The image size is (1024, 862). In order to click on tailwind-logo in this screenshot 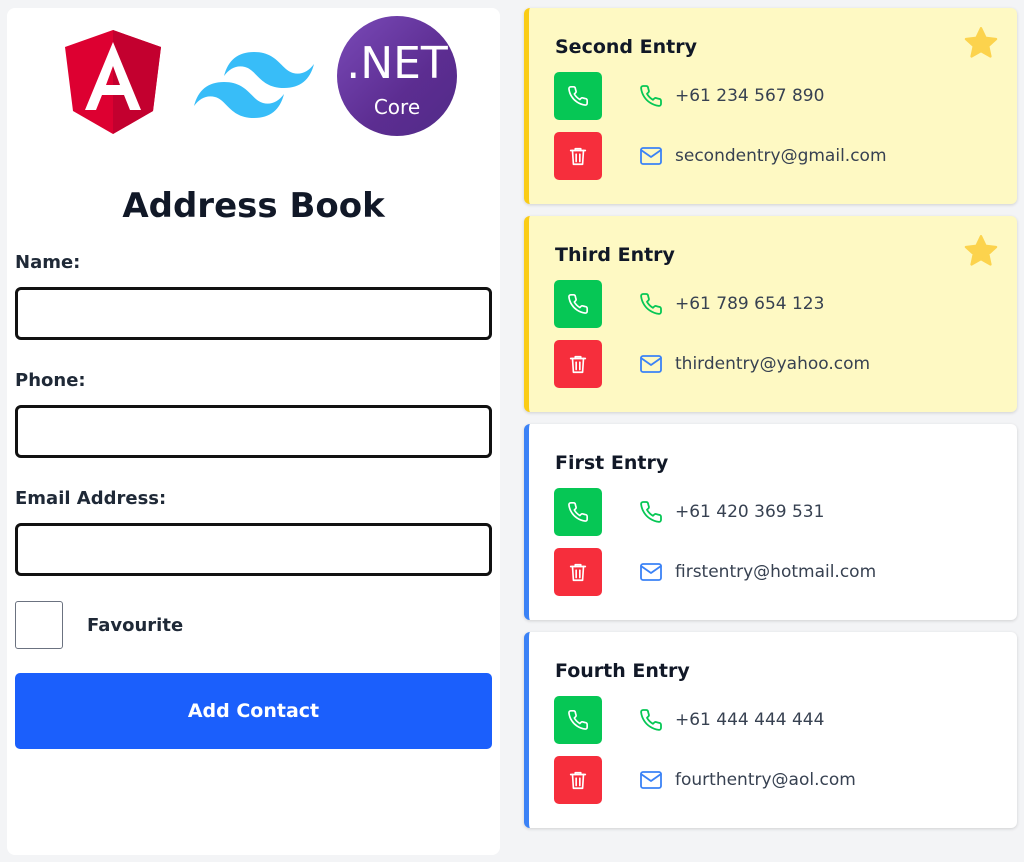, I will do `click(254, 85)`.